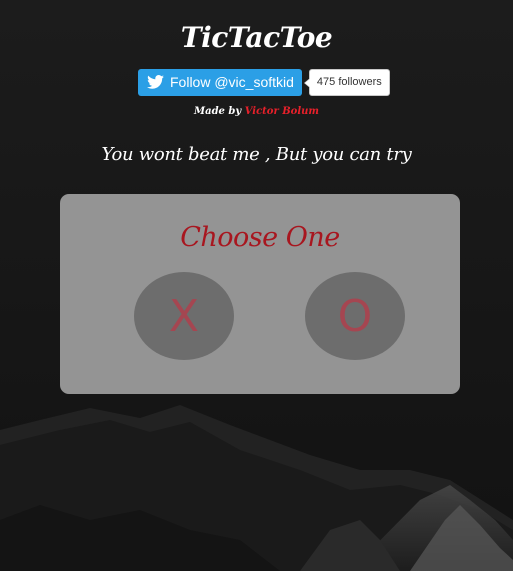 This screenshot has width=513, height=571. Describe the element at coordinates (155, 82) in the screenshot. I see `twitter-bird-icon` at that location.